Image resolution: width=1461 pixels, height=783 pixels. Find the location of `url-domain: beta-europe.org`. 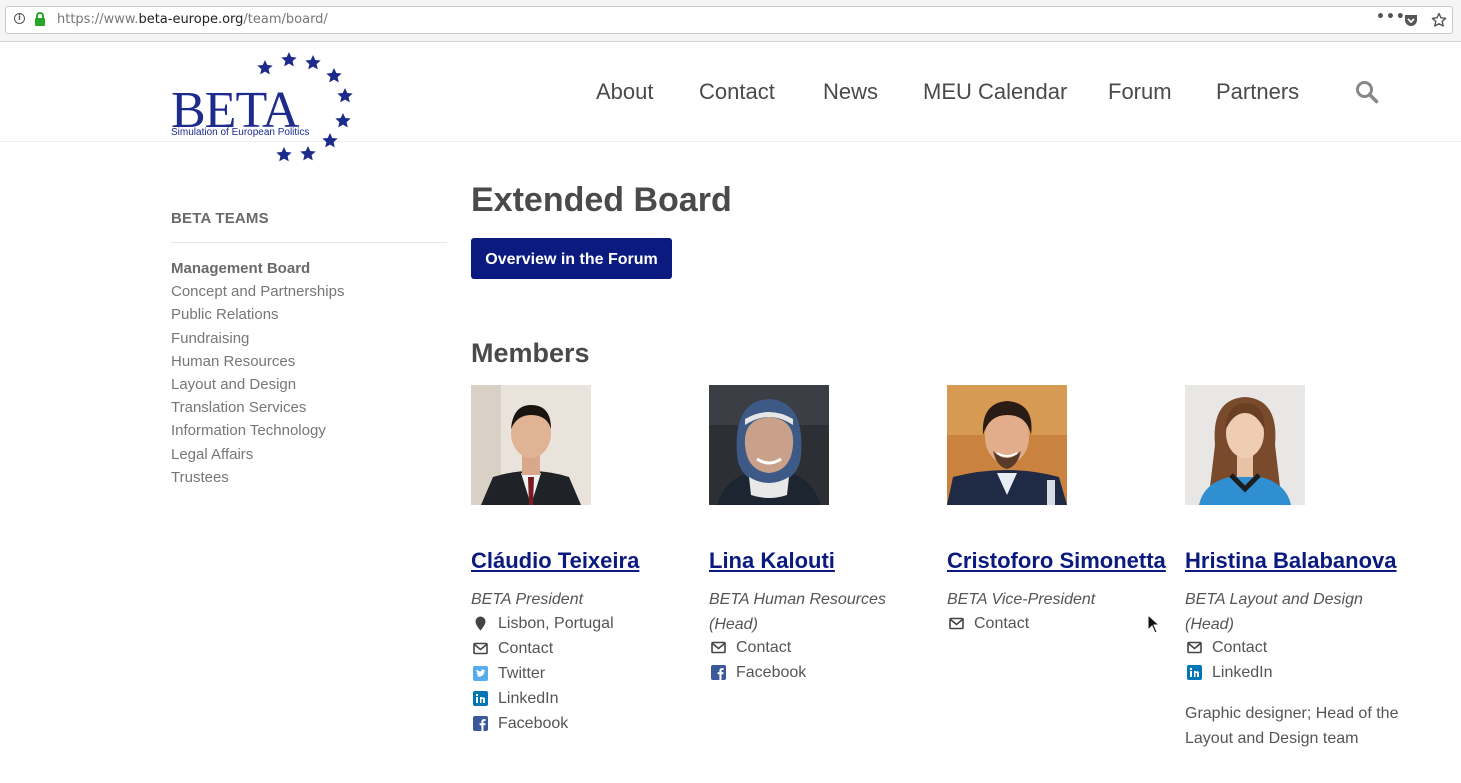

url-domain: beta-europe.org is located at coordinates (191, 19).